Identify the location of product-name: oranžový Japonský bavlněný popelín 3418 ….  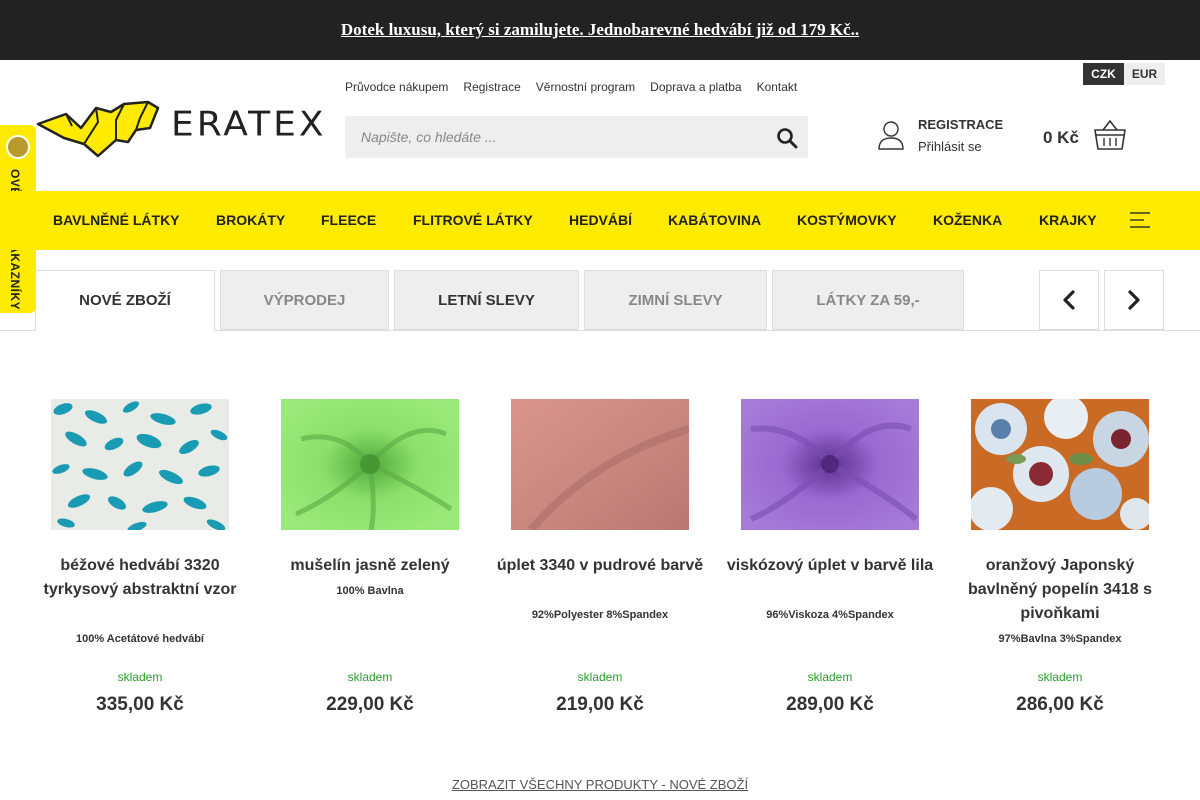
(1060, 590).